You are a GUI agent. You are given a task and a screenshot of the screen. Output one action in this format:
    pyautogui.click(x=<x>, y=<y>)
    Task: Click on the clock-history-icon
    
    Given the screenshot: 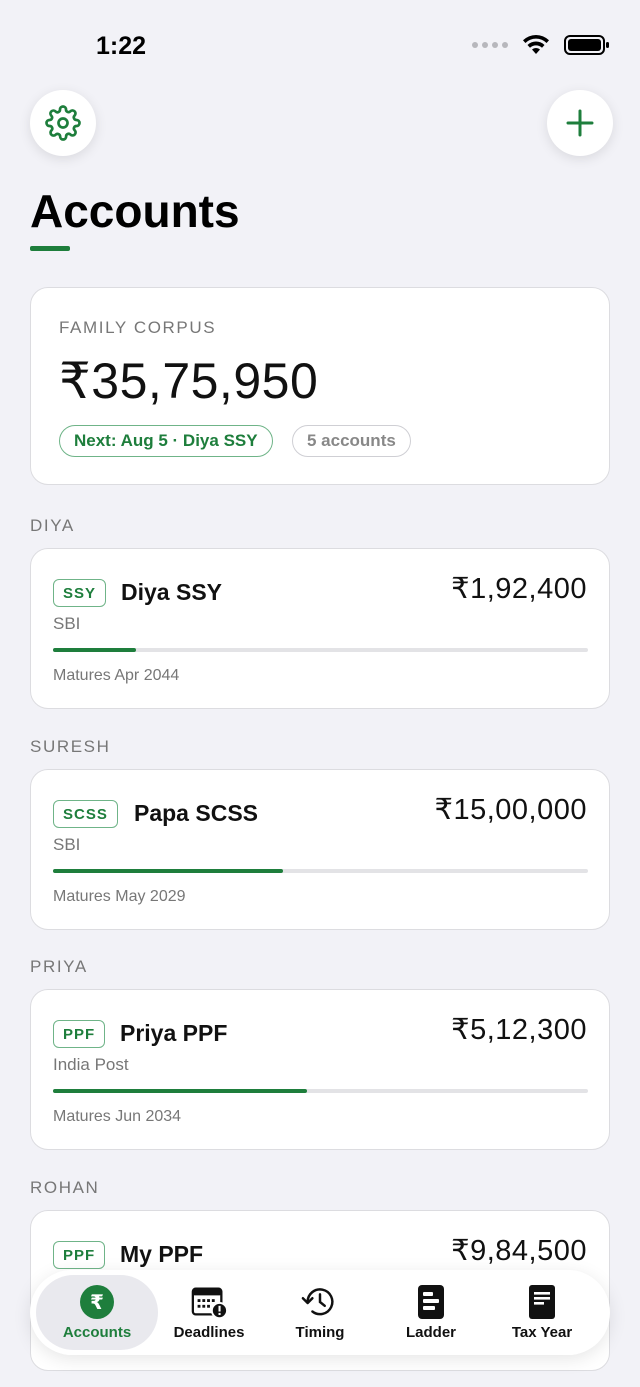 What is the action you would take?
    pyautogui.click(x=320, y=1302)
    